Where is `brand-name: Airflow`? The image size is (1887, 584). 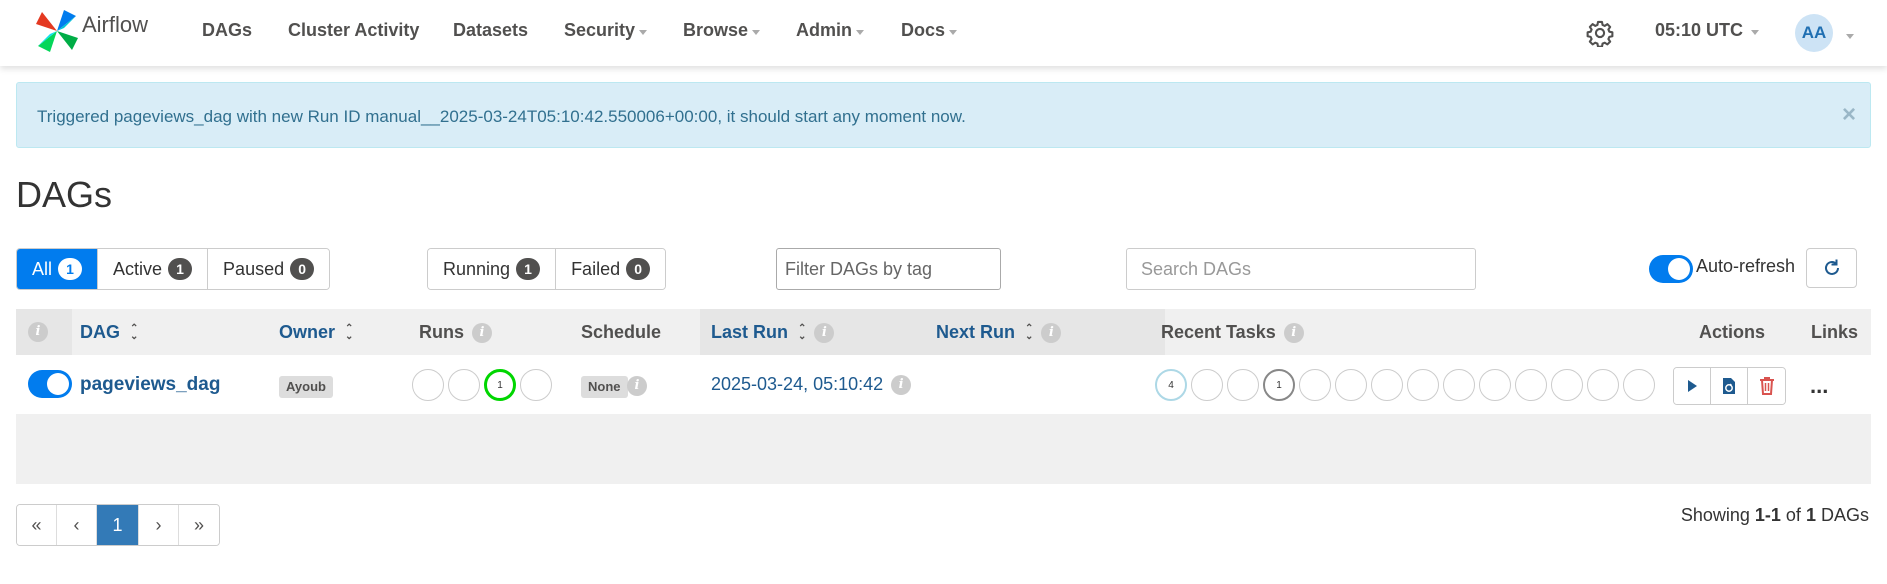 brand-name: Airflow is located at coordinates (115, 24).